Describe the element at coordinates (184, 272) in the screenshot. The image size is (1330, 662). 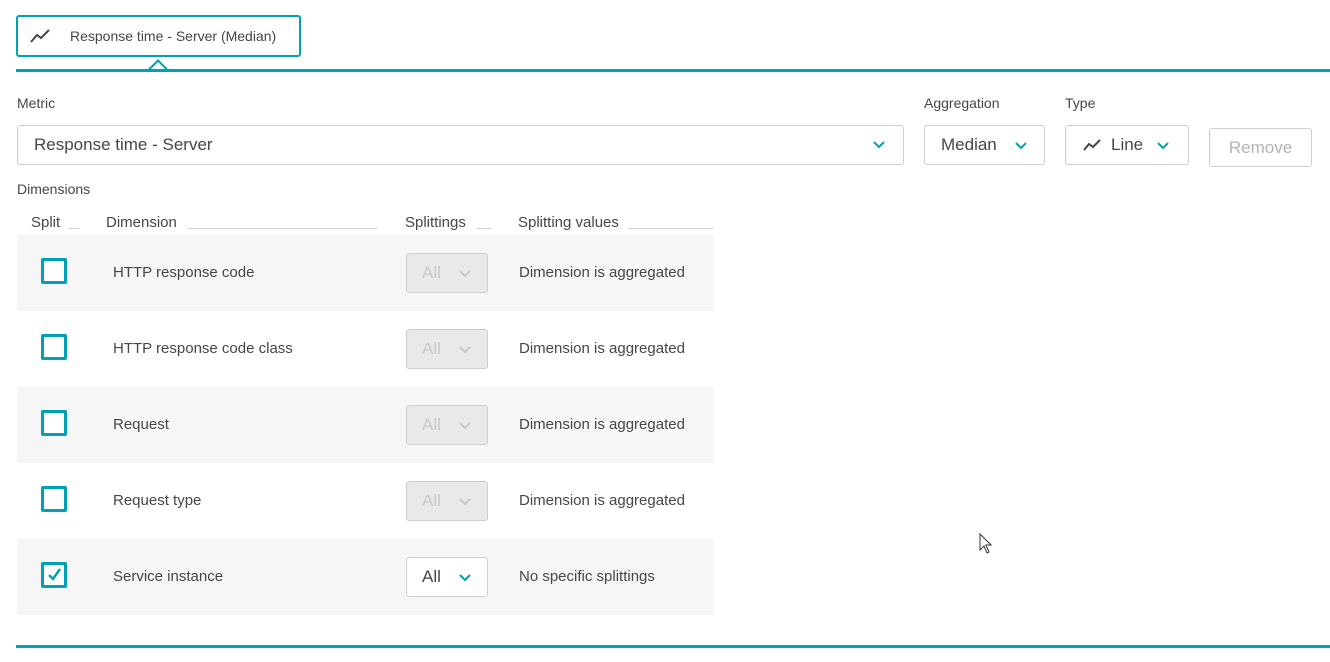
I see `dimension-name: HTTP response code` at that location.